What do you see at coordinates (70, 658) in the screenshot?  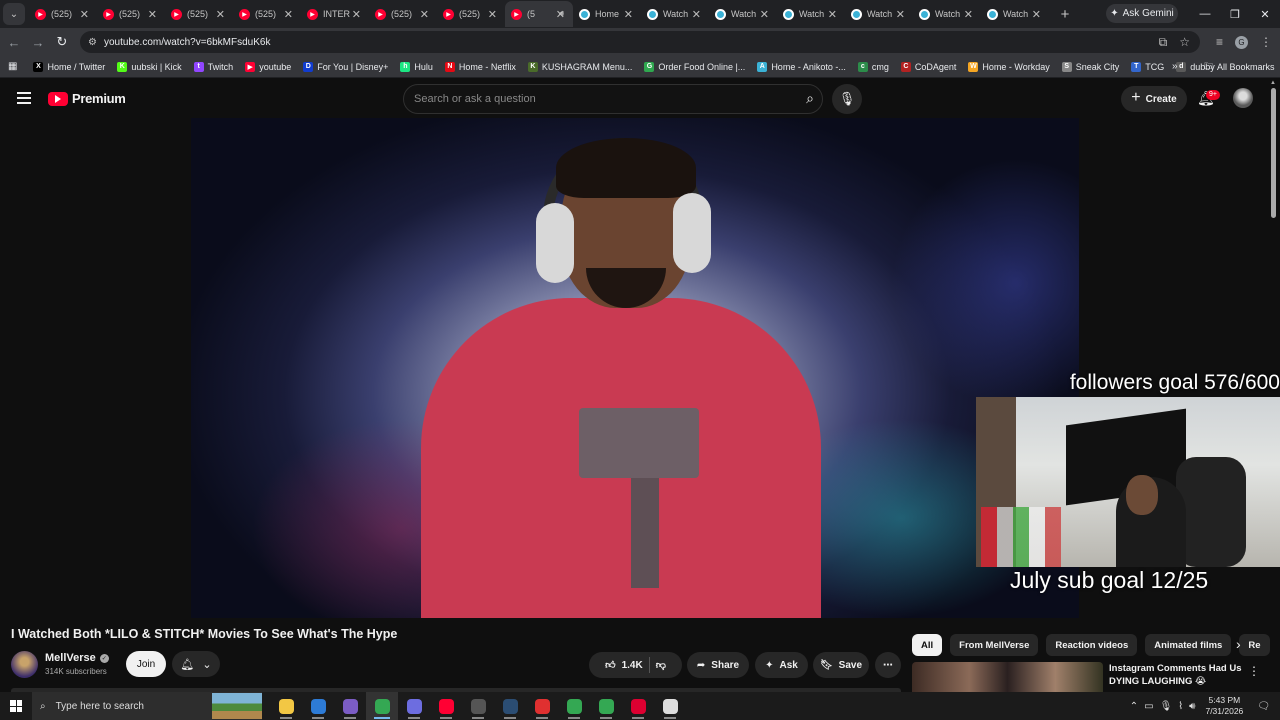 I see `channel-name: MellVerse` at bounding box center [70, 658].